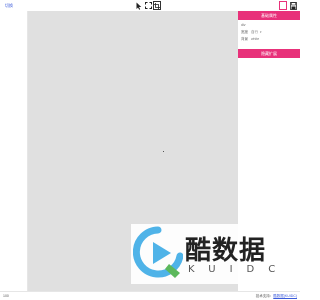 The image size is (320, 300). I want to click on crop-tool-button, so click(157, 5).